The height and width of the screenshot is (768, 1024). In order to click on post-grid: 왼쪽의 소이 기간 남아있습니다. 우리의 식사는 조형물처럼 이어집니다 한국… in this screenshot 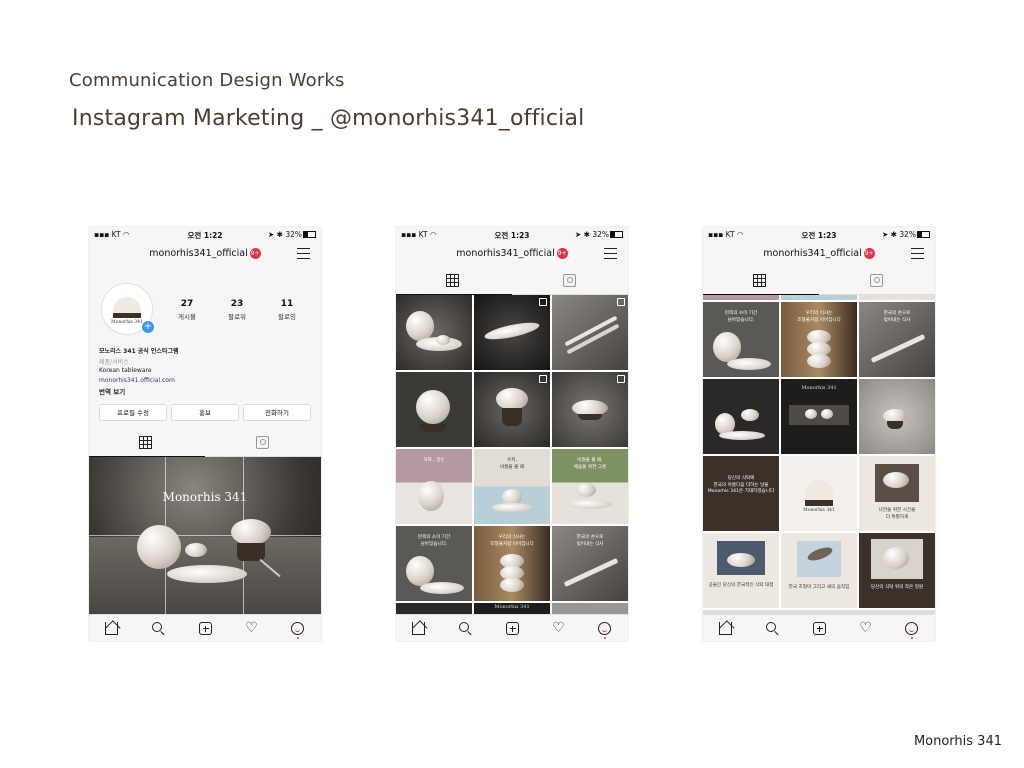, I will do `click(819, 454)`.